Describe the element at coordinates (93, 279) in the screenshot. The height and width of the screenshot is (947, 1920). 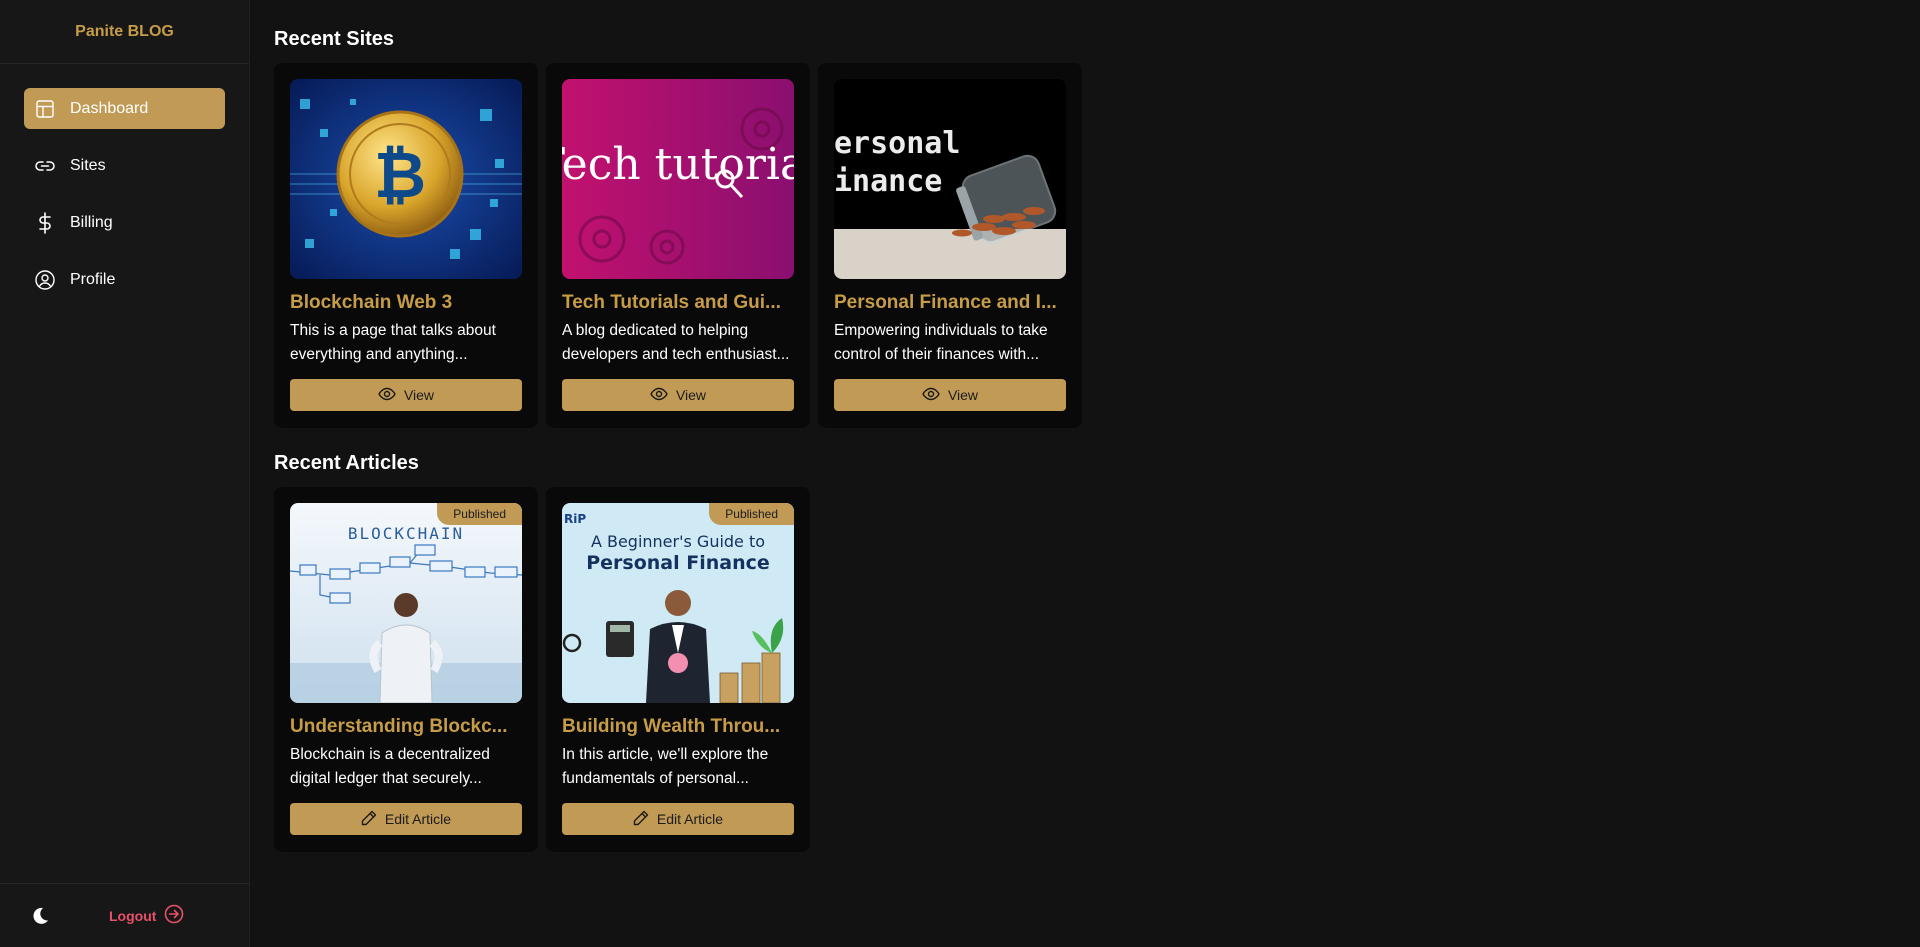
I see `sidebar-item-label: Profile` at that location.